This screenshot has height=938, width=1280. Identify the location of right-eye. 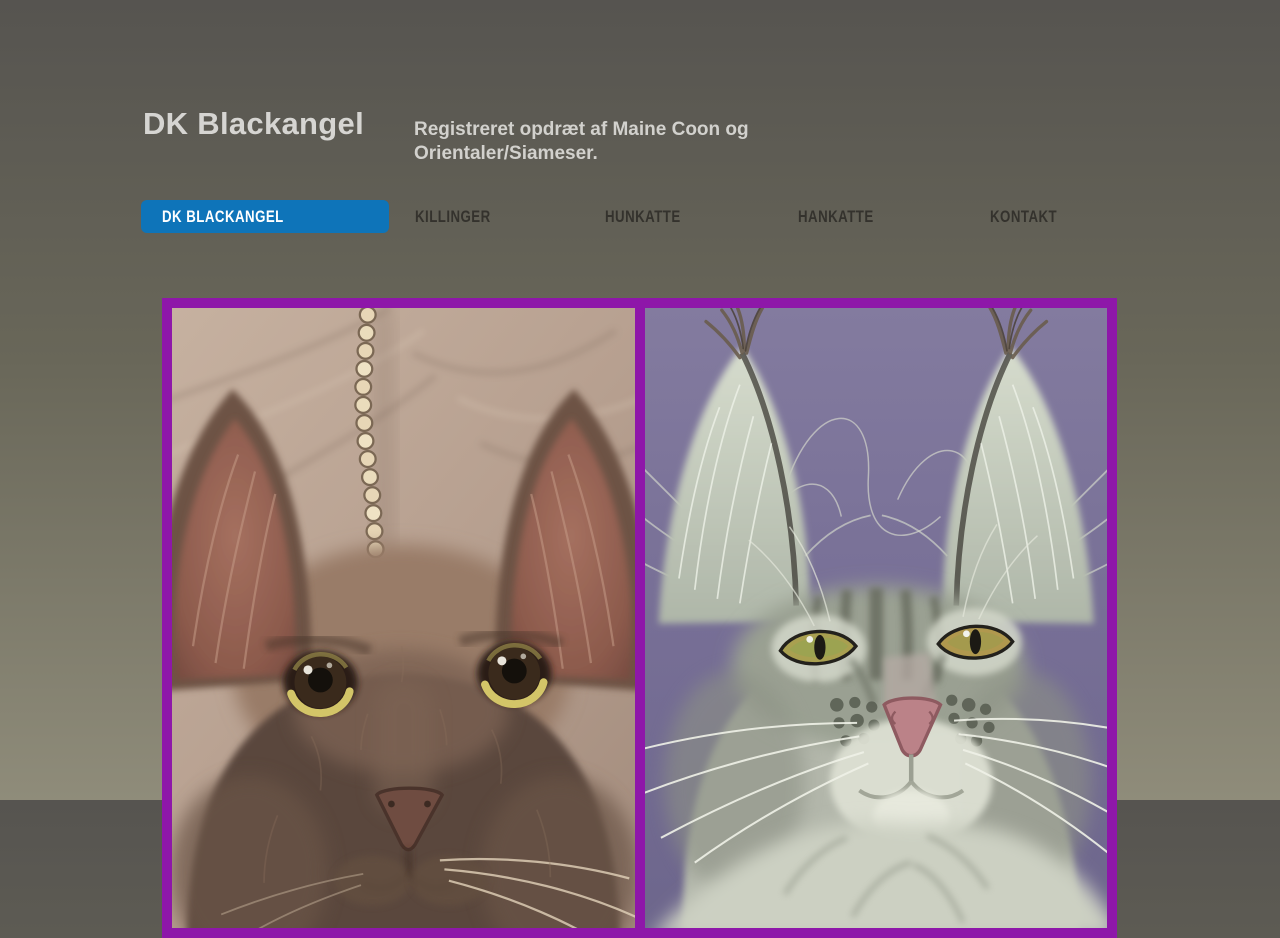
(514, 674).